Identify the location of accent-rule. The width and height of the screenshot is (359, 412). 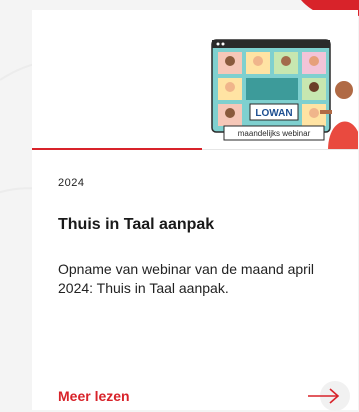
(117, 149).